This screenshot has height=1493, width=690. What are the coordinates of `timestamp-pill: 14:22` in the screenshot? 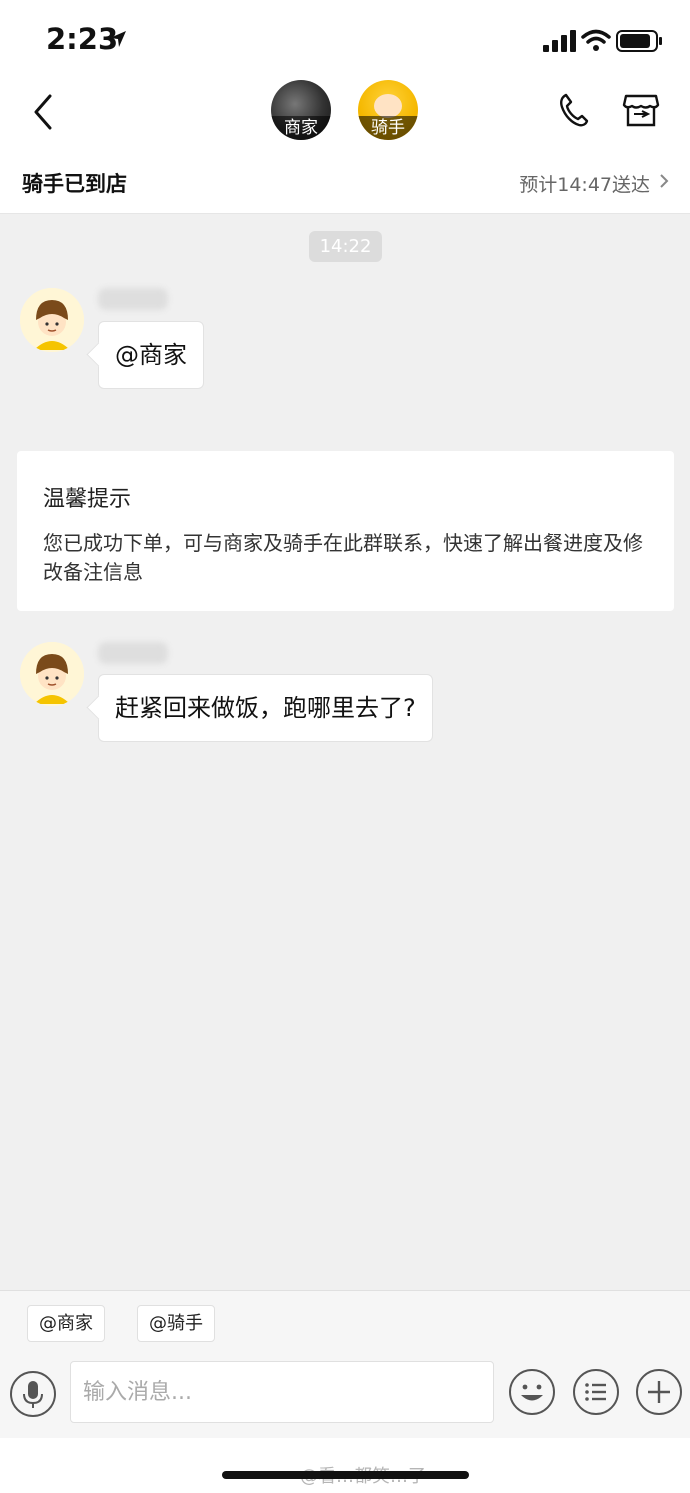 It's located at (345, 246).